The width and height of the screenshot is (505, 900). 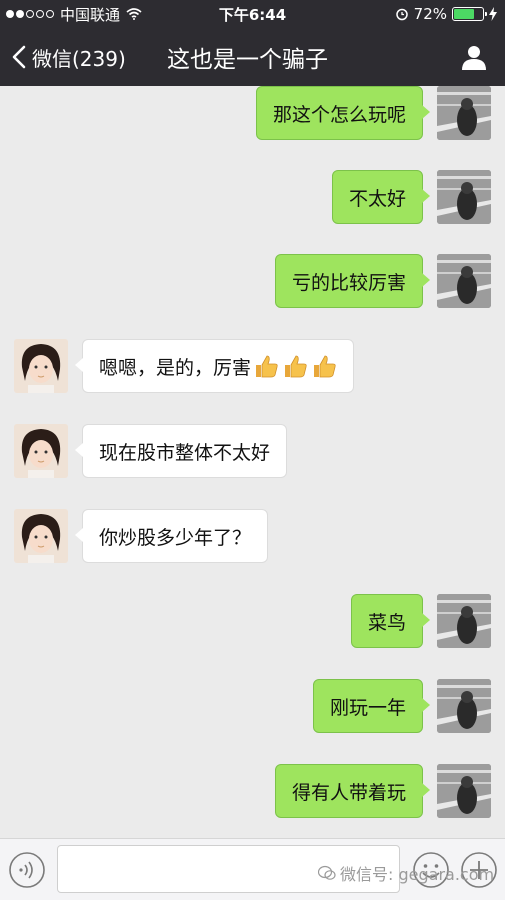 I want to click on message-row: 亏的比较厉害, so click(x=252, y=282).